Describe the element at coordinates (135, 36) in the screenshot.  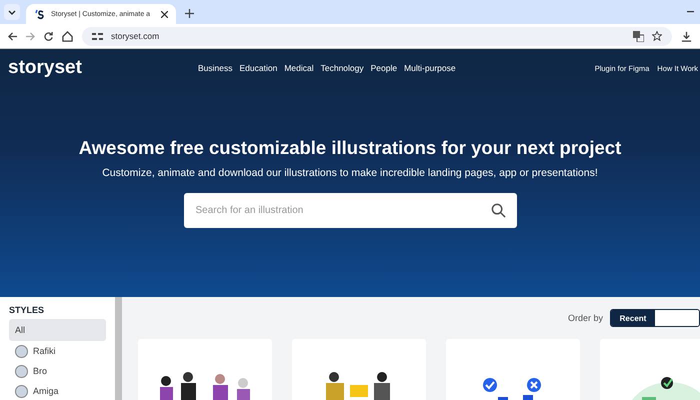
I see `url-text: storyset.com` at that location.